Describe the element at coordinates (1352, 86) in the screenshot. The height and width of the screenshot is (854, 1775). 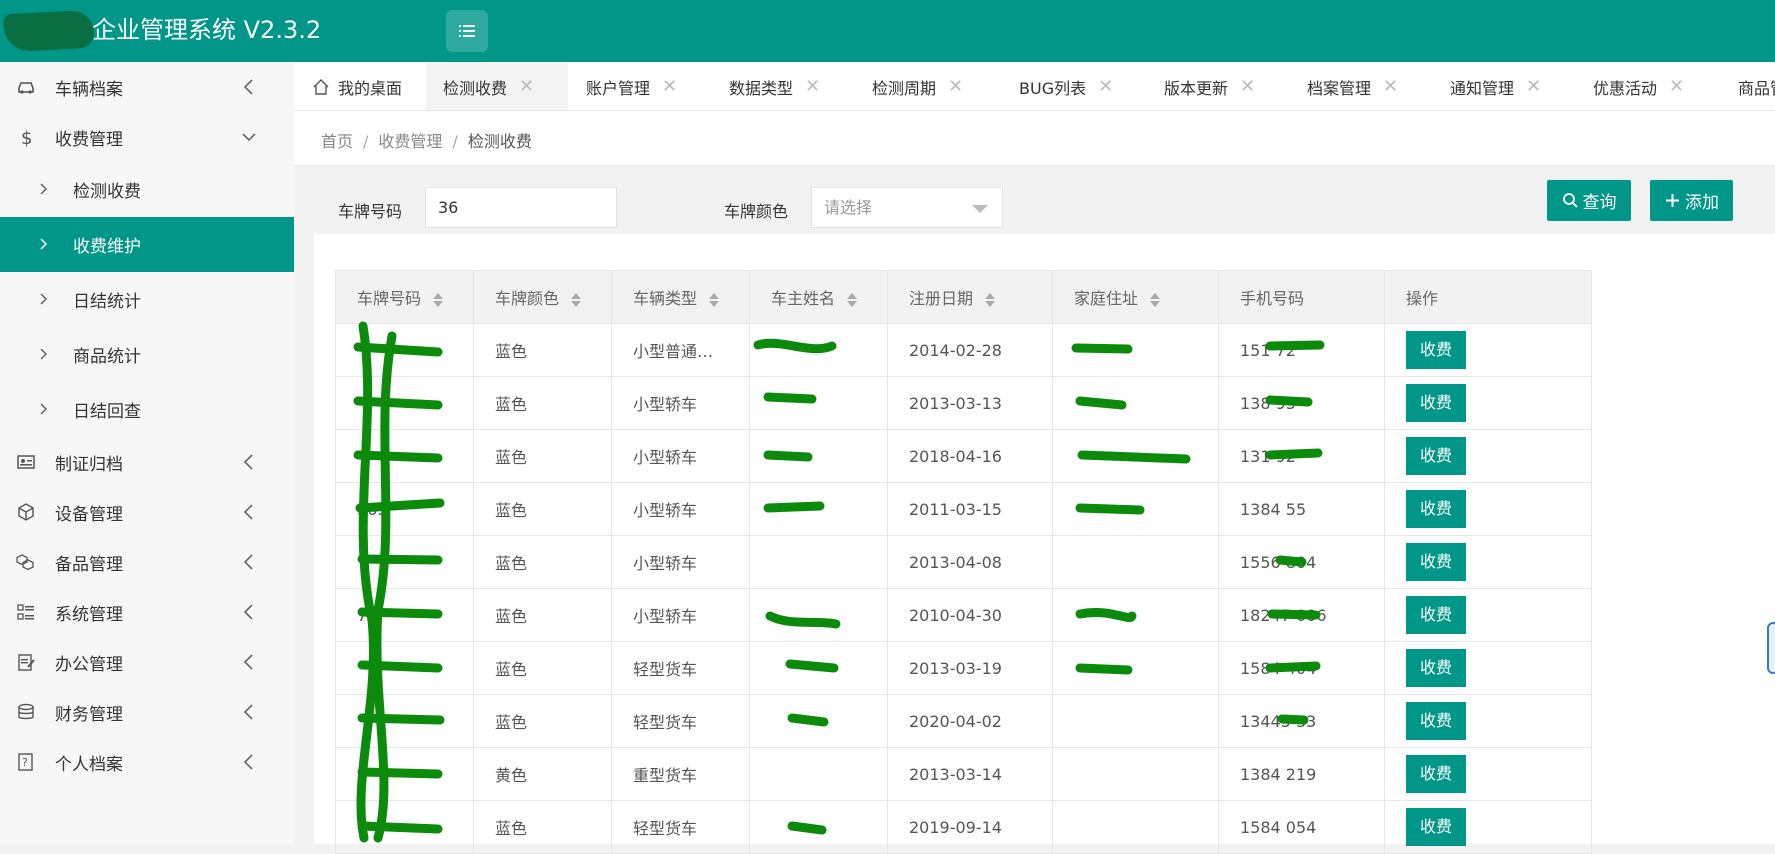
I see `tab-archive-management: 档案管理 ✕` at that location.